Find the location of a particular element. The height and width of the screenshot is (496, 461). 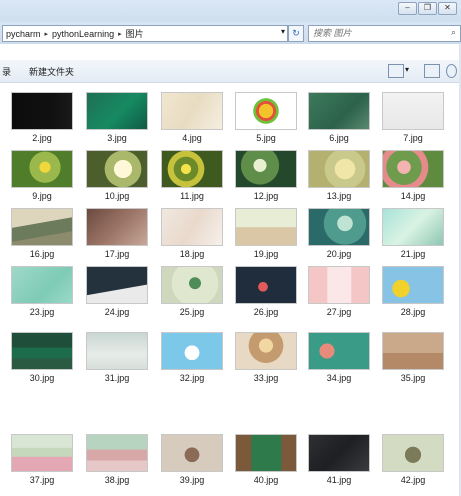

breadcrumb-pythonlearning: pythonLearning is located at coordinates (83, 34).